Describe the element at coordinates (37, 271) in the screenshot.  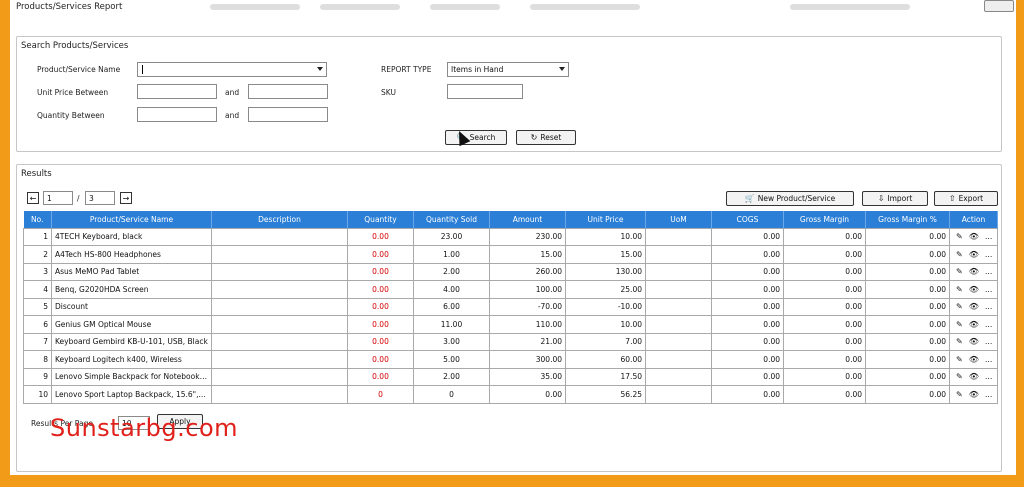
I see `row-number: 3` at that location.